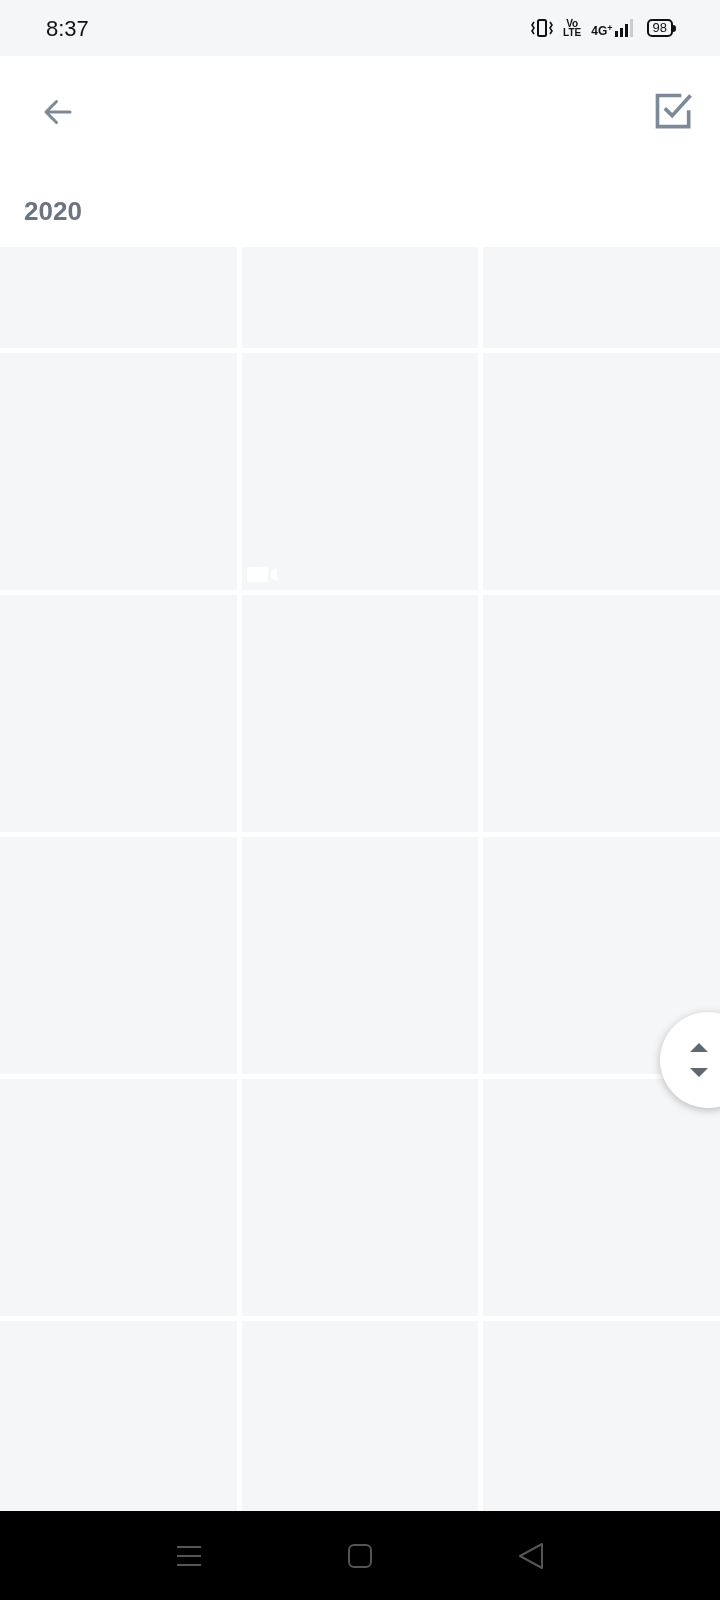 Image resolution: width=720 pixels, height=1600 pixels. What do you see at coordinates (572, 28) in the screenshot?
I see `volte-indicator: Vo LTE` at bounding box center [572, 28].